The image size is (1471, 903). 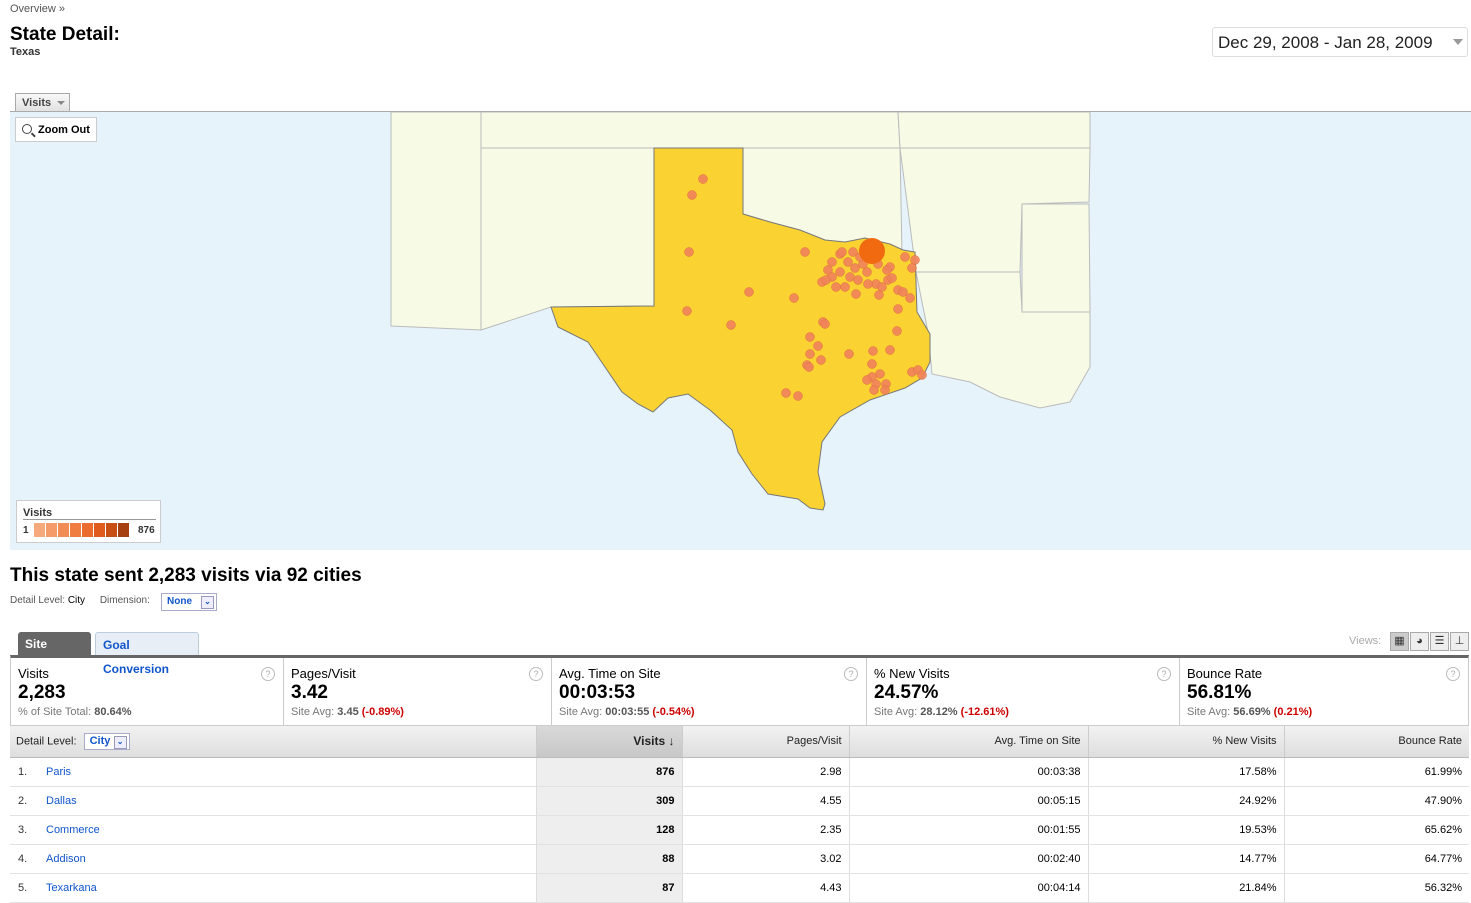 What do you see at coordinates (1376, 830) in the screenshot?
I see `bounce-cell: 65.62%` at bounding box center [1376, 830].